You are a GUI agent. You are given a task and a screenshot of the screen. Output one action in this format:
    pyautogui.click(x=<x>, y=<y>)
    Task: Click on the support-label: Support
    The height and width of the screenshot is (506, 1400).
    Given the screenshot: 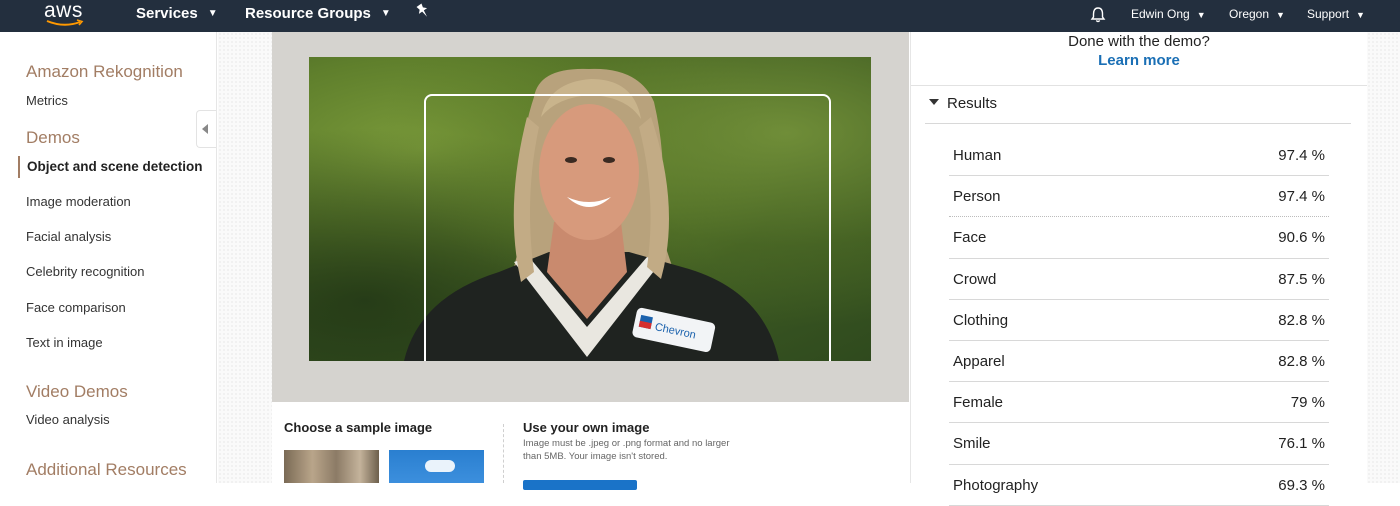 What is the action you would take?
    pyautogui.click(x=1328, y=14)
    